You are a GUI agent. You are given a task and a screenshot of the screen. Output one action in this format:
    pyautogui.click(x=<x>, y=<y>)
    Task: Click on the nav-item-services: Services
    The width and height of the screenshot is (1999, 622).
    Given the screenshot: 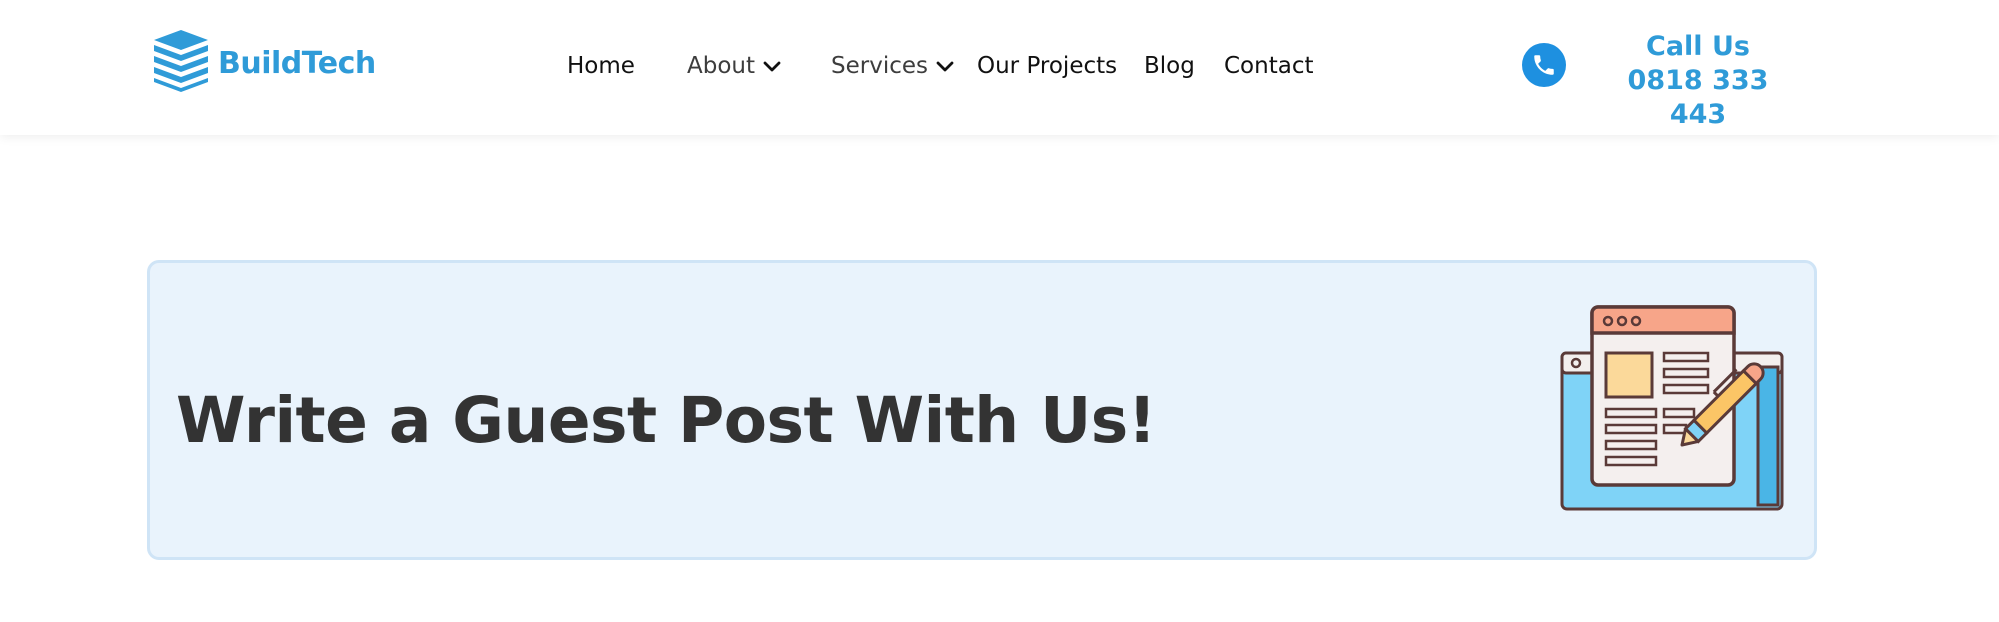 What is the action you would take?
    pyautogui.click(x=892, y=66)
    